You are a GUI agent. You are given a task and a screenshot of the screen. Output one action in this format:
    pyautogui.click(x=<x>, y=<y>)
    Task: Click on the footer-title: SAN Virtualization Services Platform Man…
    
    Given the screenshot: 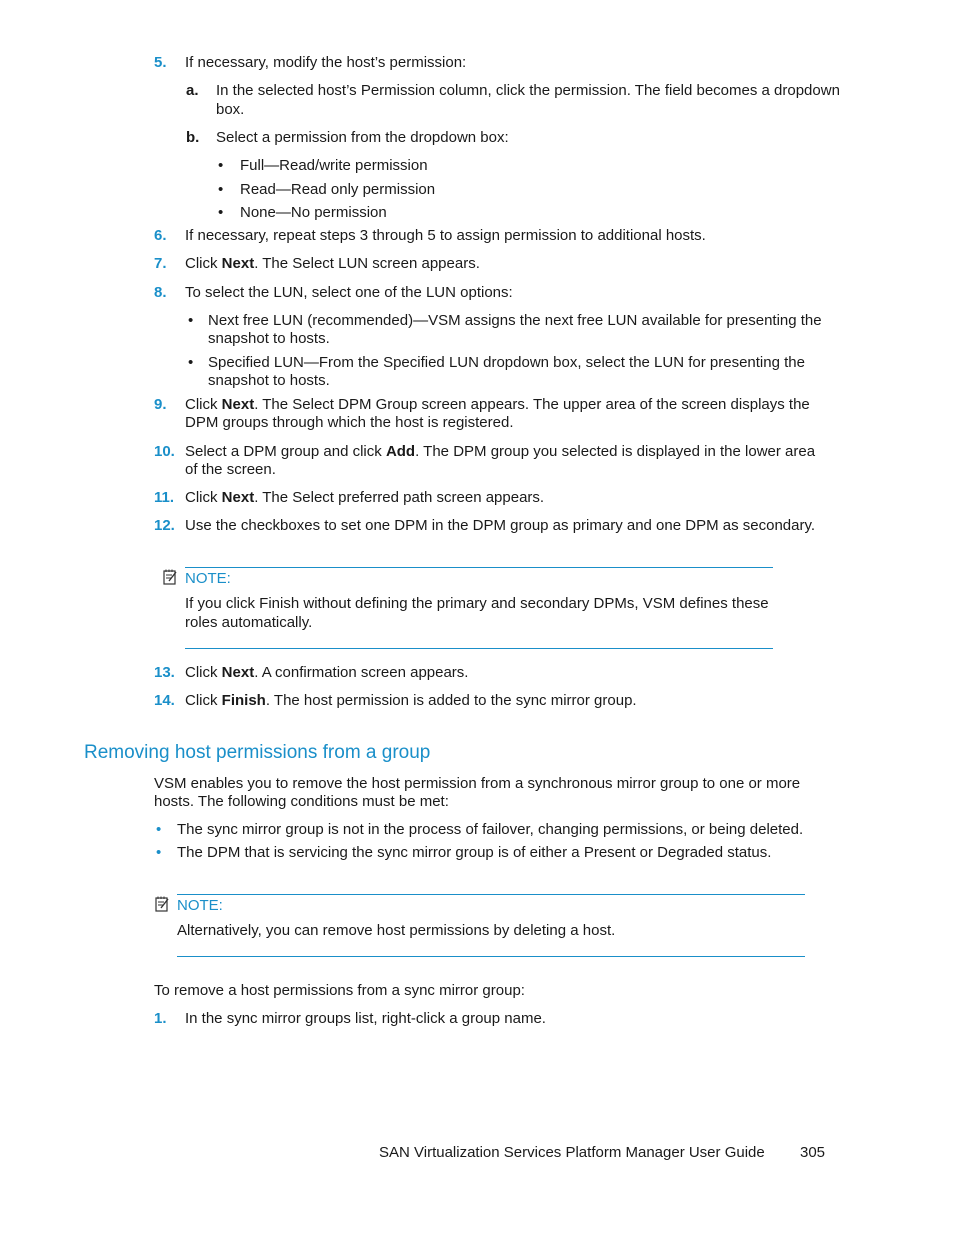 What is the action you would take?
    pyautogui.click(x=572, y=1152)
    